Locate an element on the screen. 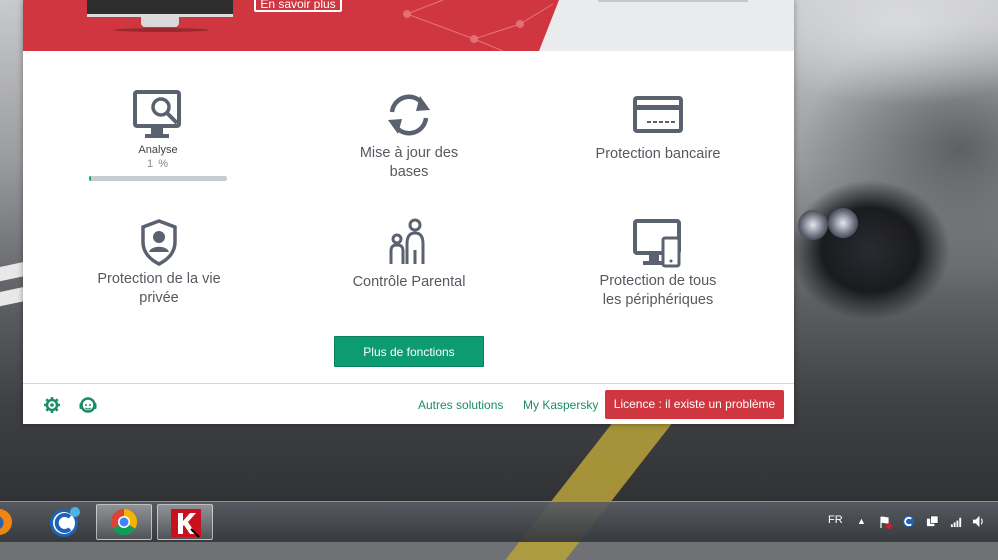 Image resolution: width=998 pixels, height=560 pixels. gear-icon is located at coordinates (52, 405).